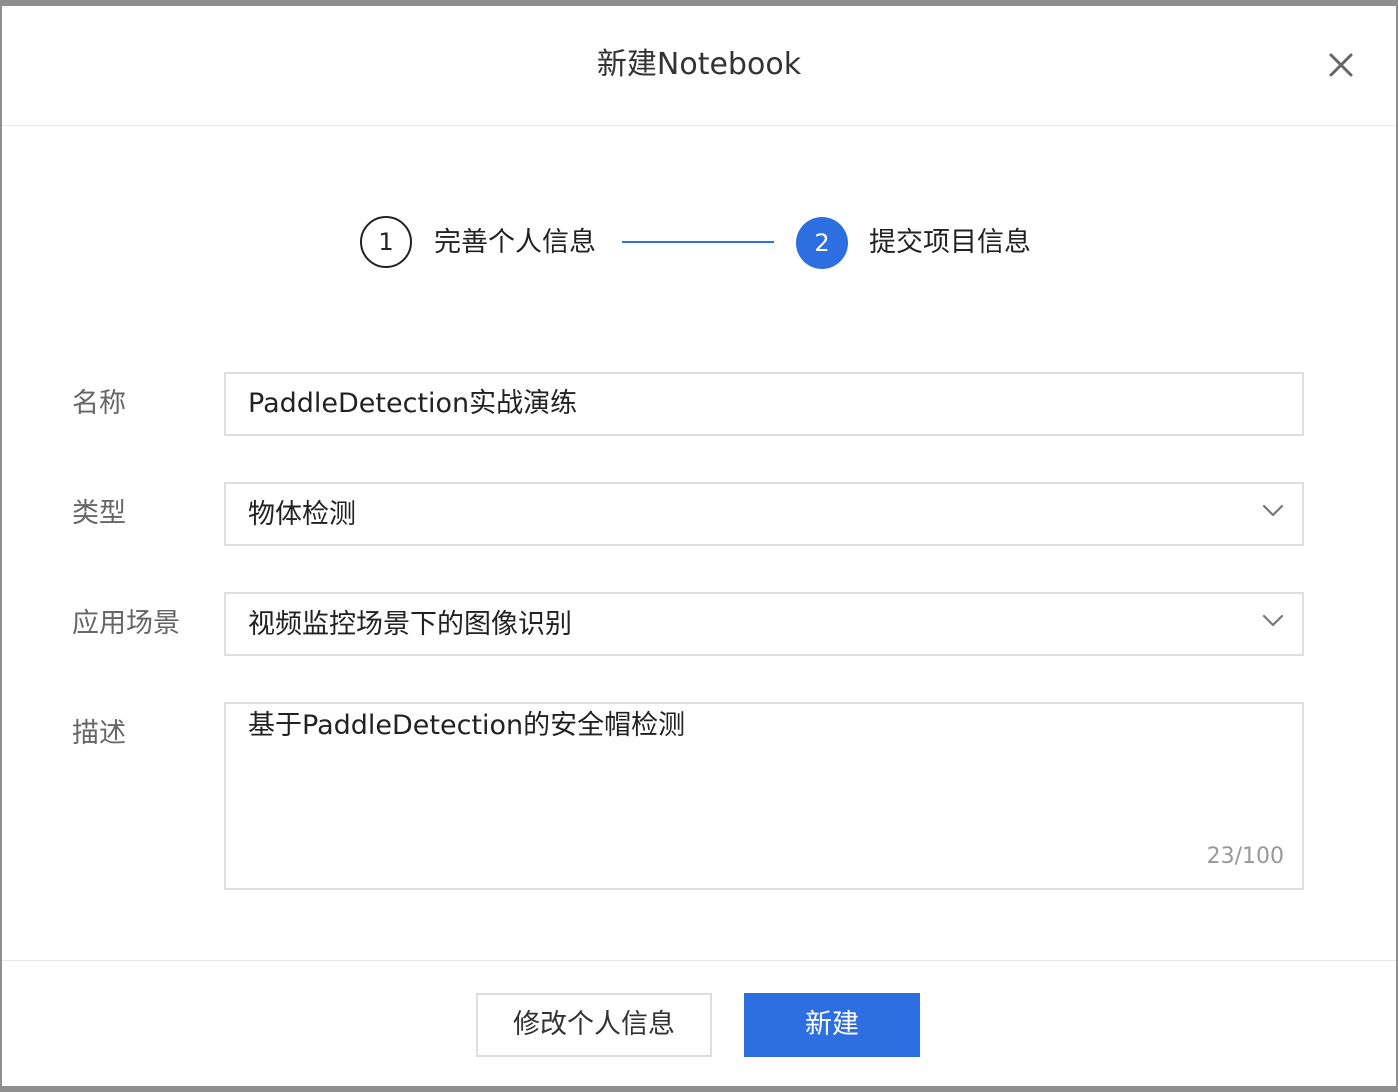 This screenshot has height=1092, width=1398. Describe the element at coordinates (764, 796) in the screenshot. I see `description-textarea: 基于PaddleDetection的安全帽检测 23/100` at that location.